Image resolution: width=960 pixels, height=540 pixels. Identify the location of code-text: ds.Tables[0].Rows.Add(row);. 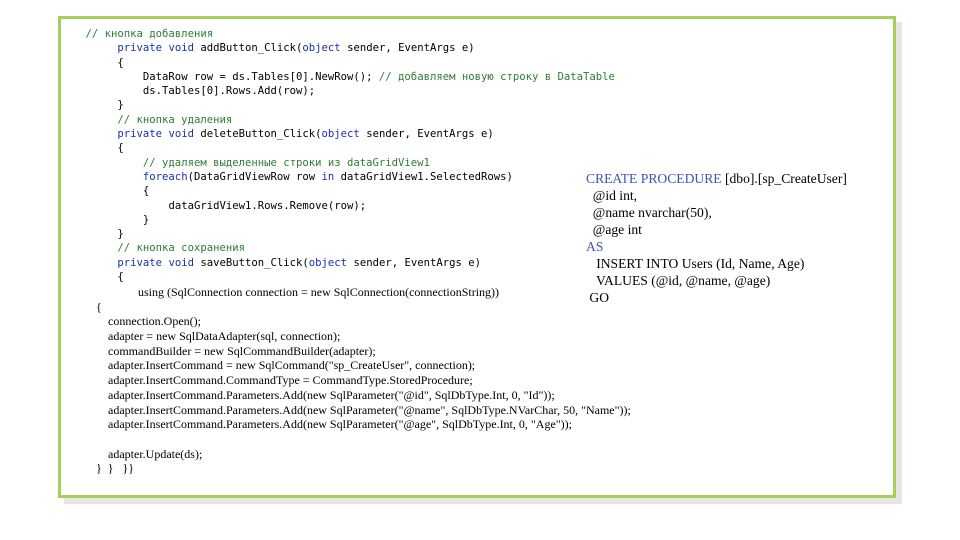
(229, 91).